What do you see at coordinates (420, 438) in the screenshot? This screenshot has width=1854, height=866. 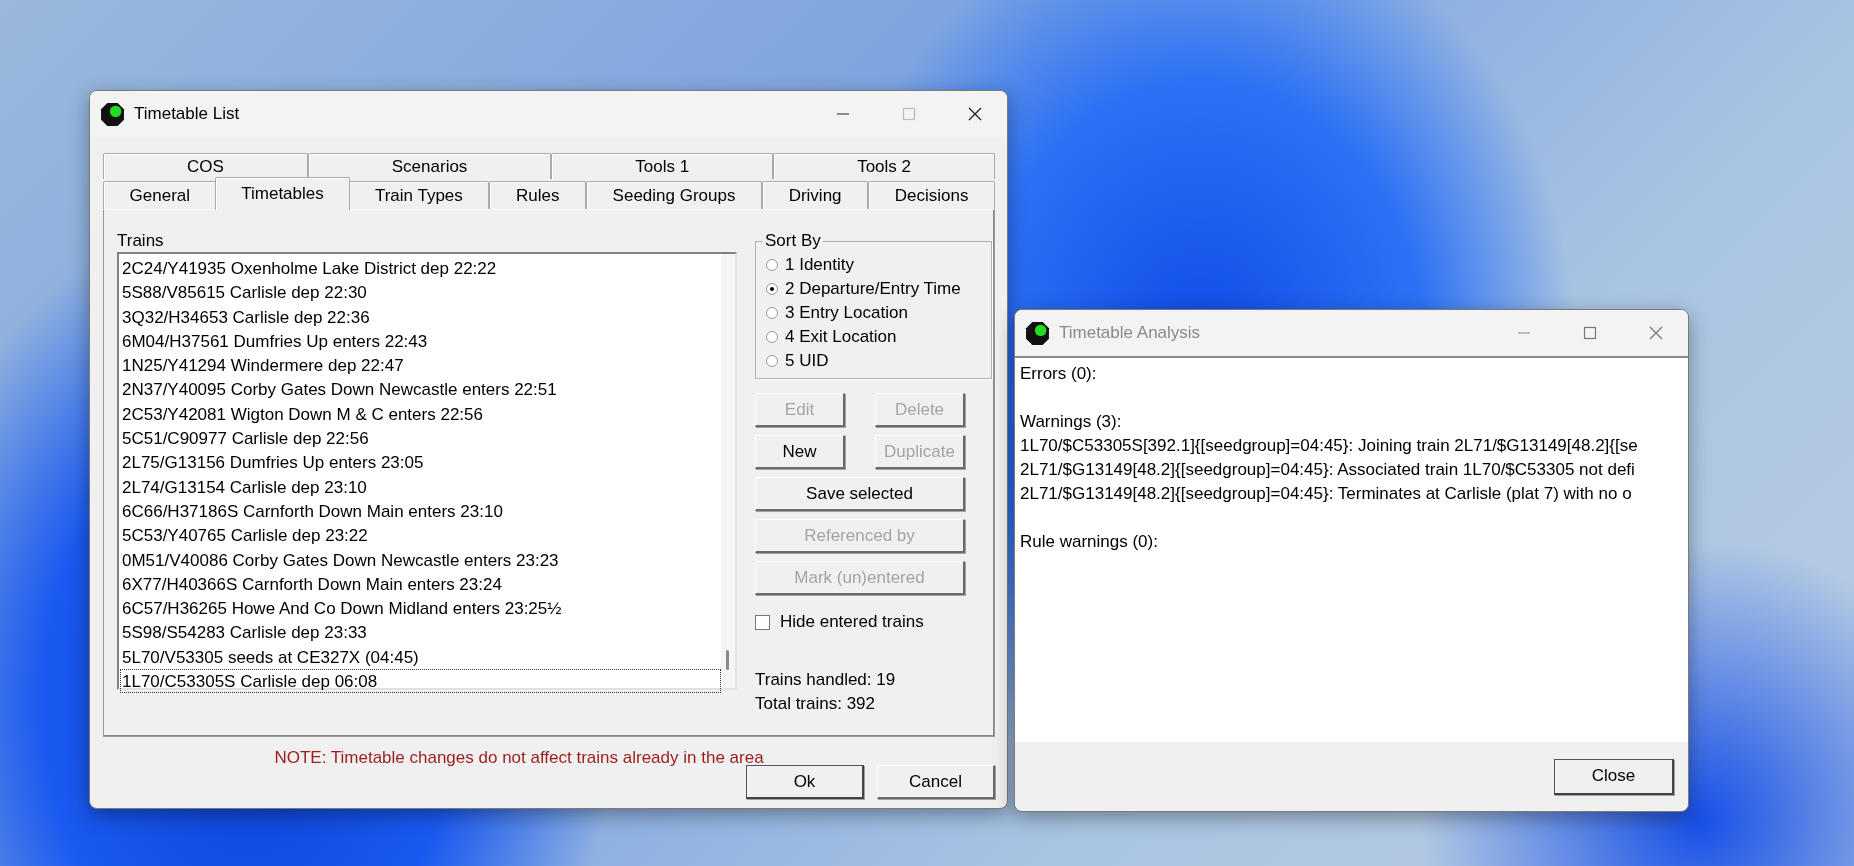 I see `train-list-item: 5C51/C90977 Carlisle dep 22:56` at bounding box center [420, 438].